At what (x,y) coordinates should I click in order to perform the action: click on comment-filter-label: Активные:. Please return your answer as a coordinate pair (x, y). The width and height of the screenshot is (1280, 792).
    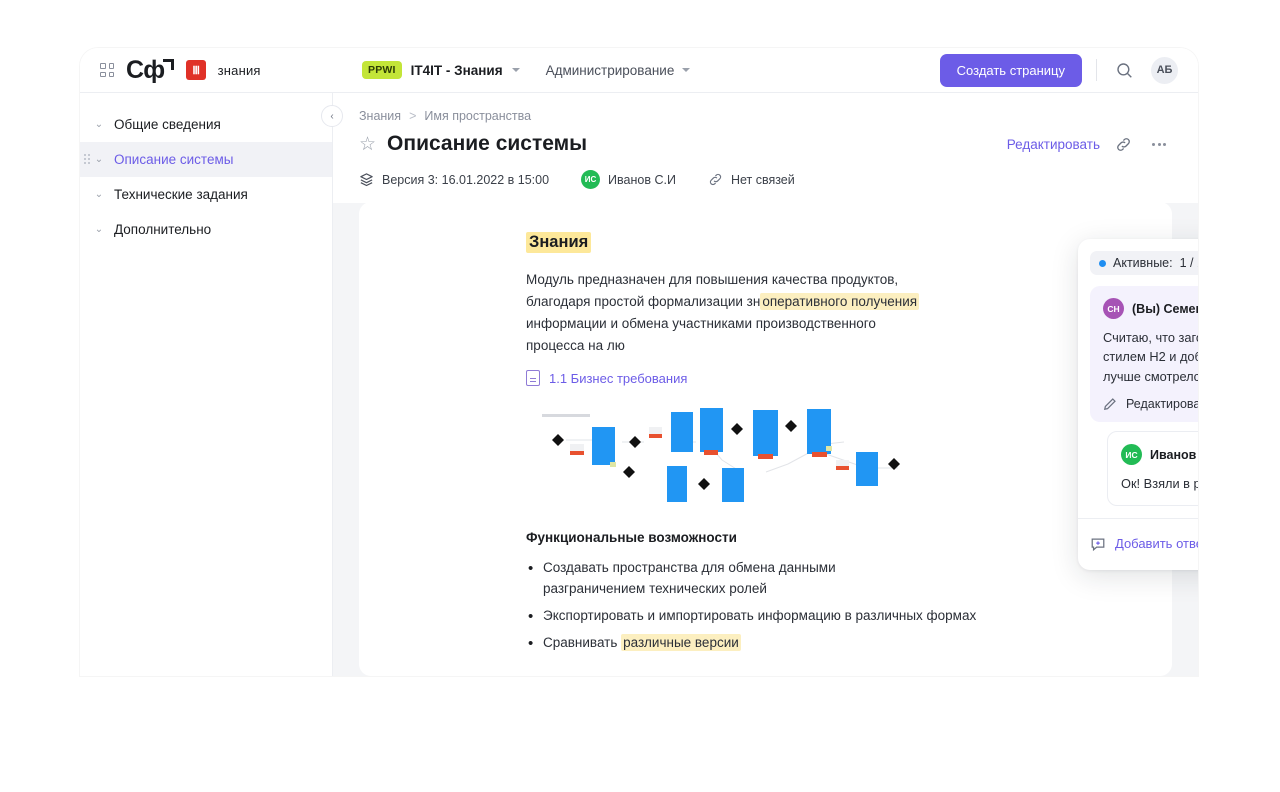
    Looking at the image, I should click on (1143, 263).